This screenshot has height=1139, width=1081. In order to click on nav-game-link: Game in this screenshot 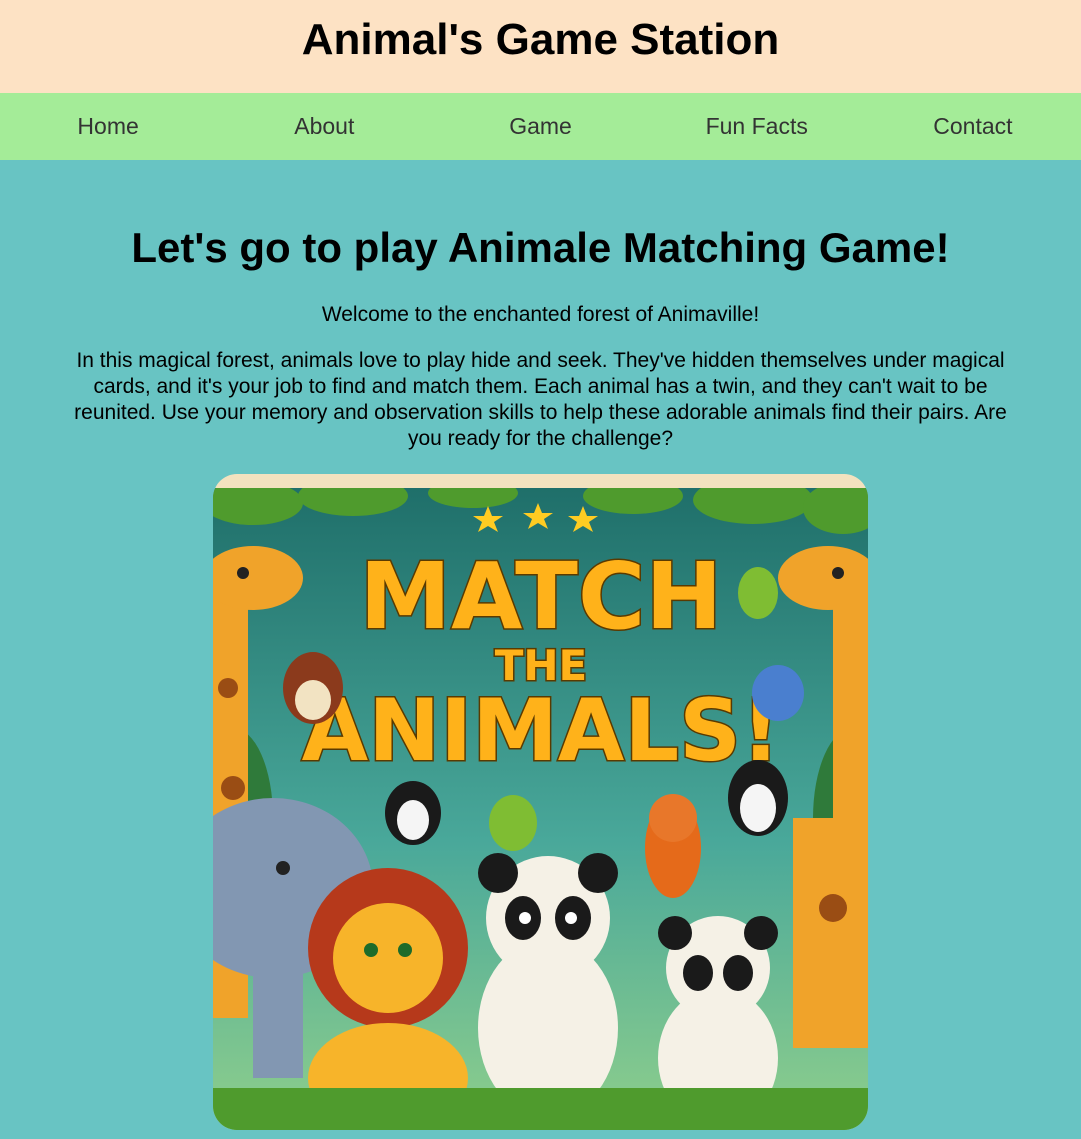, I will do `click(540, 126)`.